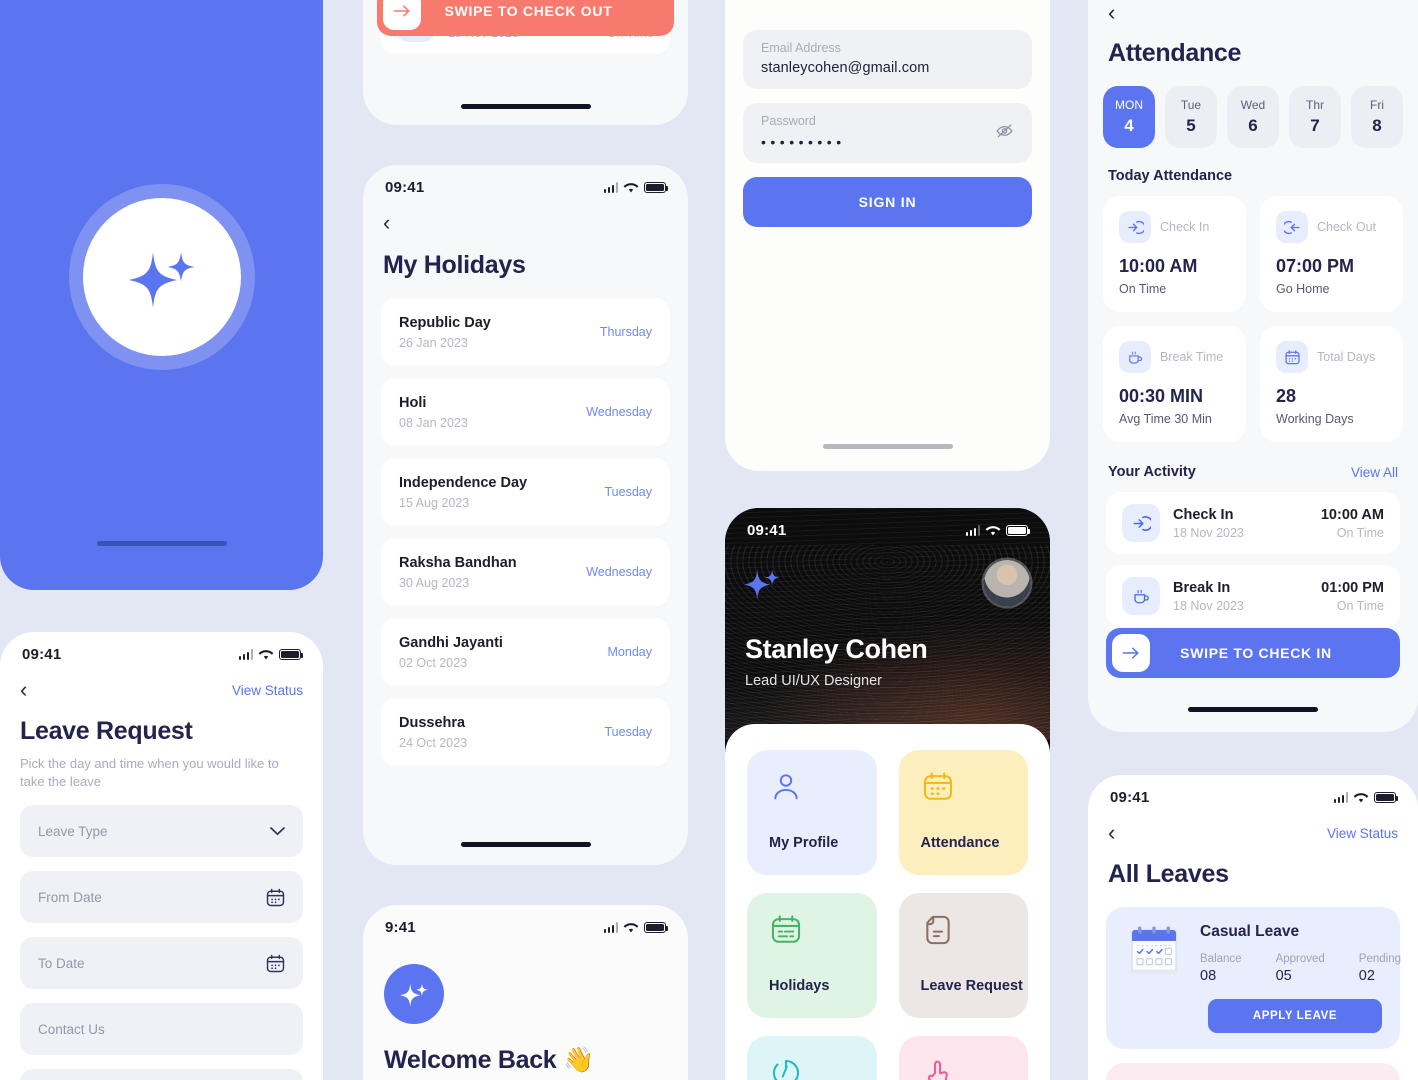 The width and height of the screenshot is (1418, 1080). I want to click on email-field: Email Address stanleycohen@gmail.com, so click(887, 59).